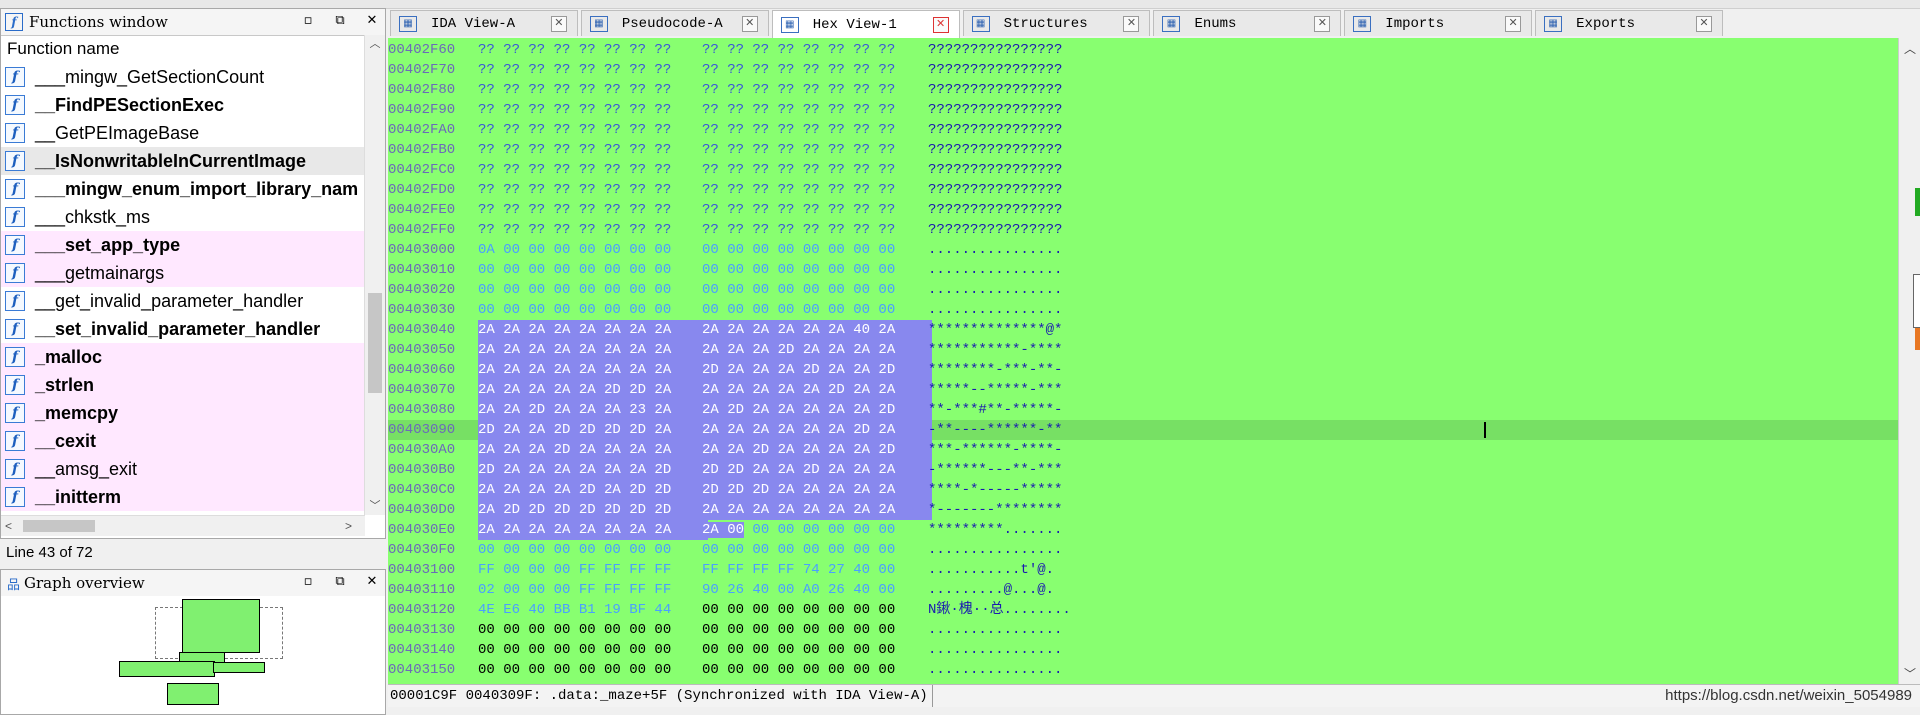 This screenshot has width=1920, height=715. Describe the element at coordinates (817, 430) in the screenshot. I see `hex-bytes-group-2: 2A 2A 2A 2A 2A 2A 2D 2A` at that location.